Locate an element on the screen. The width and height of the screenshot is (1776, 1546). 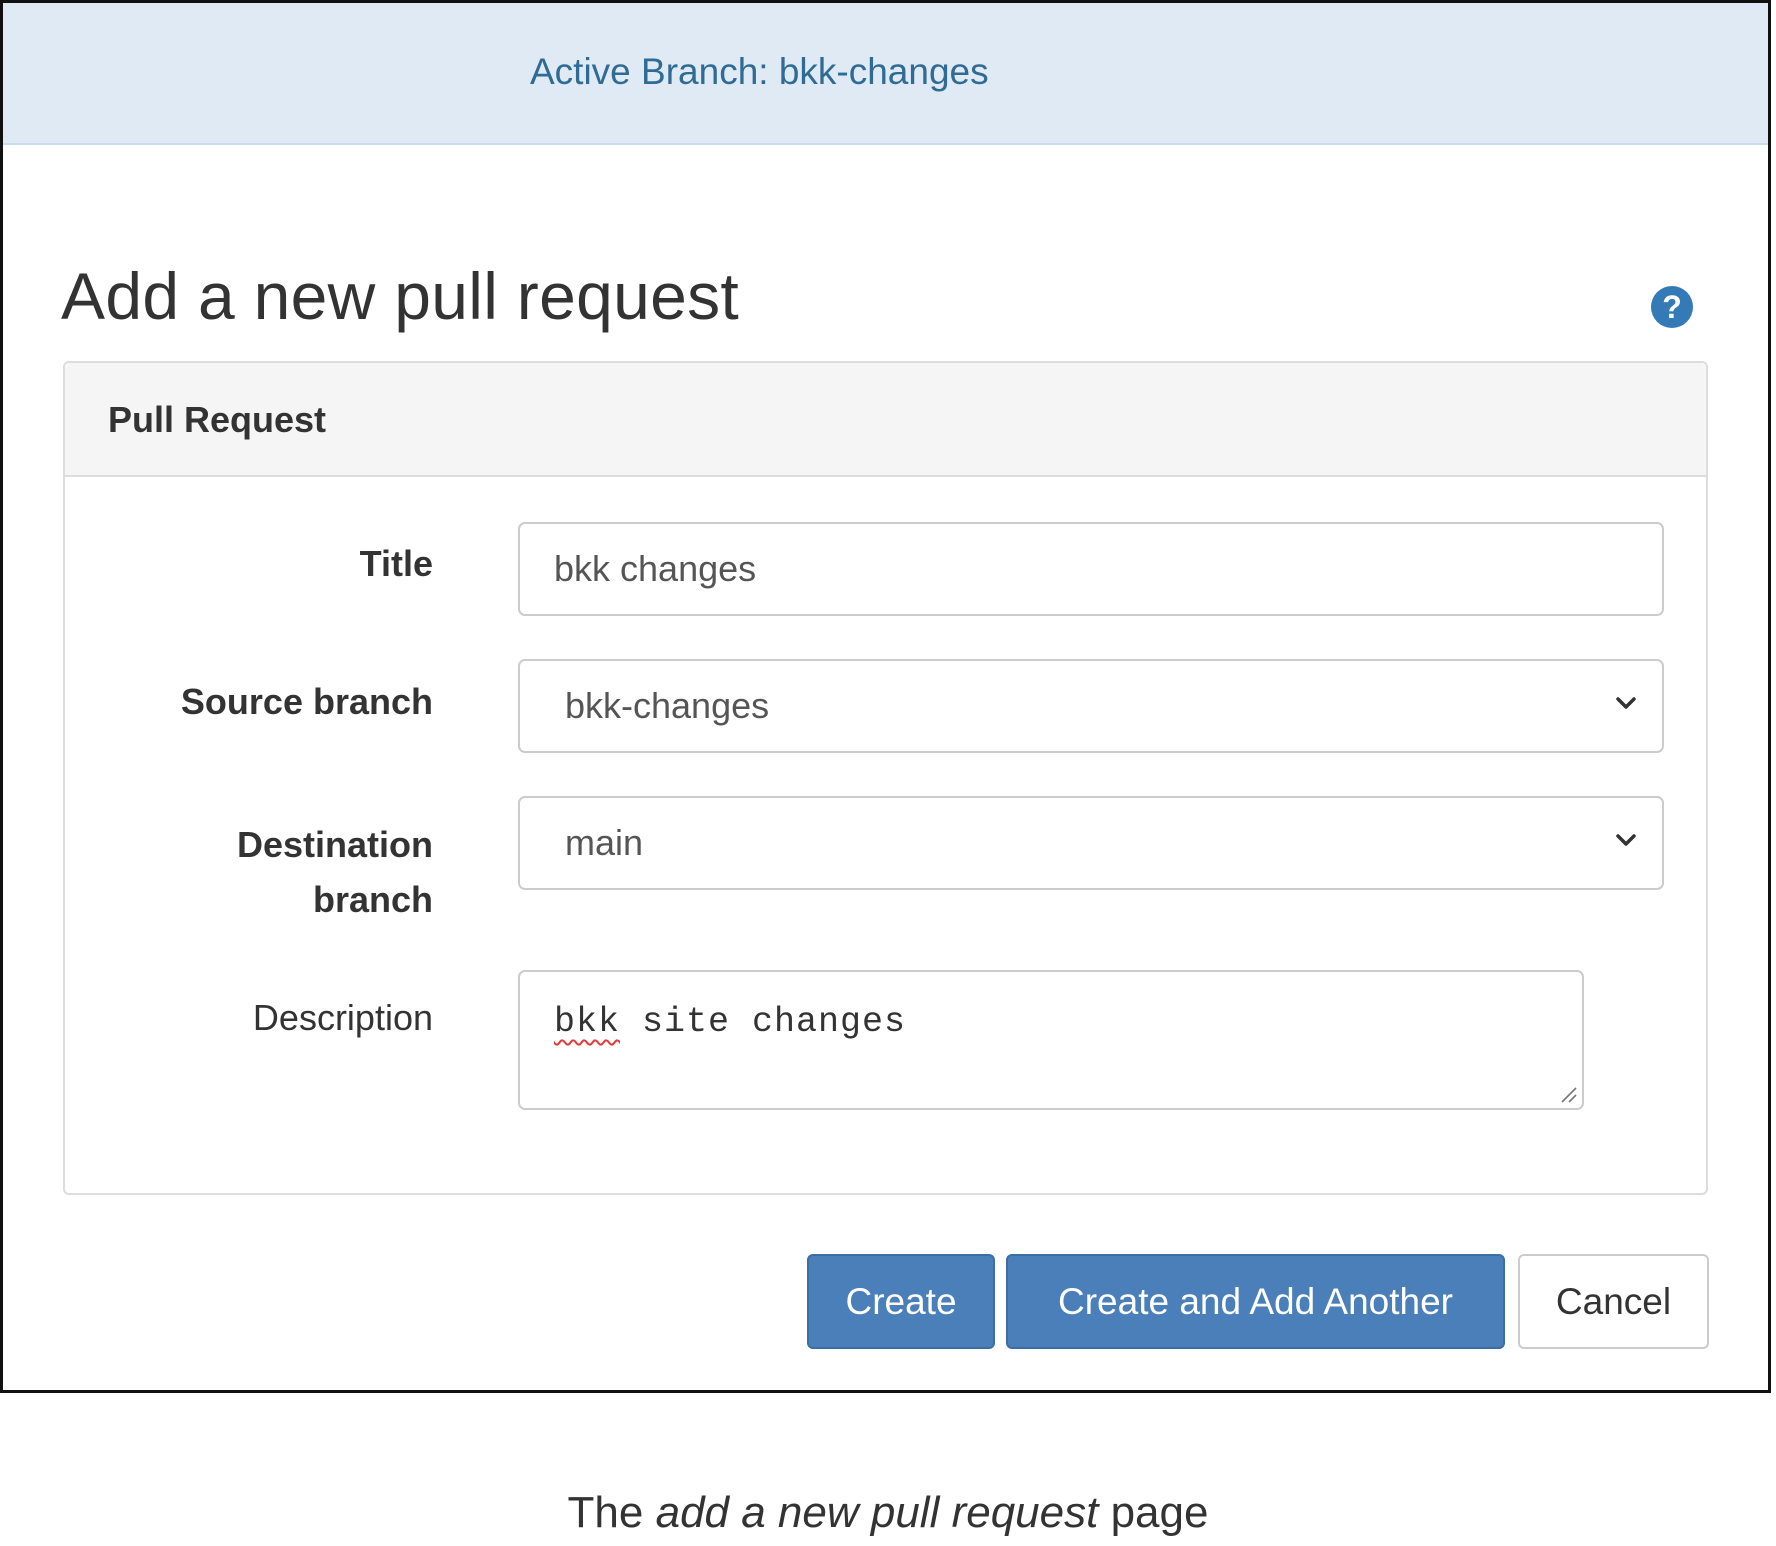
misspelled-word: bkk is located at coordinates (587, 1022).